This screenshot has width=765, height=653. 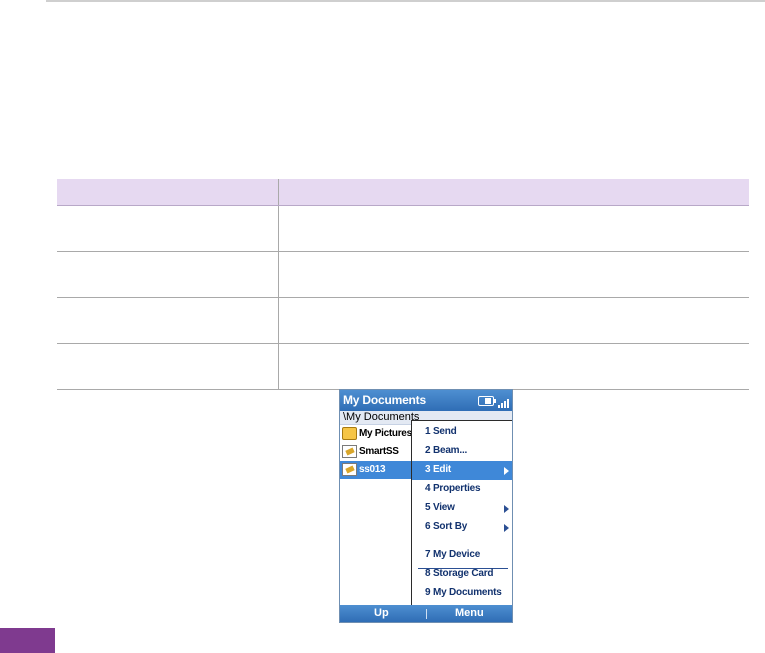 I want to click on menu-item-my-device: 7 My Device, so click(x=462, y=555).